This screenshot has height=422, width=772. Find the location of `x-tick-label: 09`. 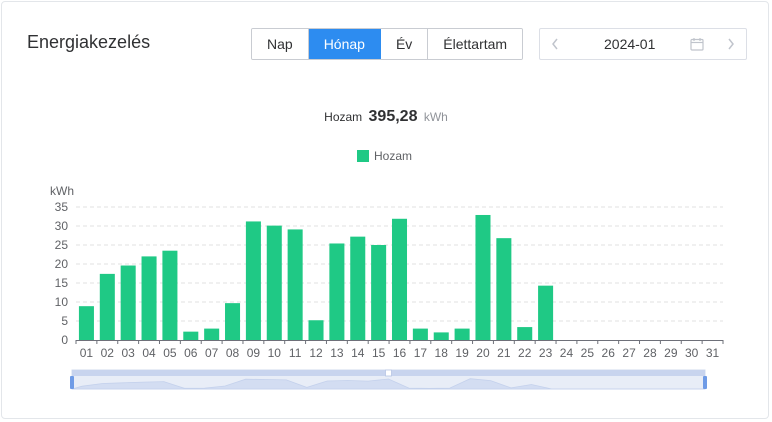

x-tick-label: 09 is located at coordinates (254, 353).